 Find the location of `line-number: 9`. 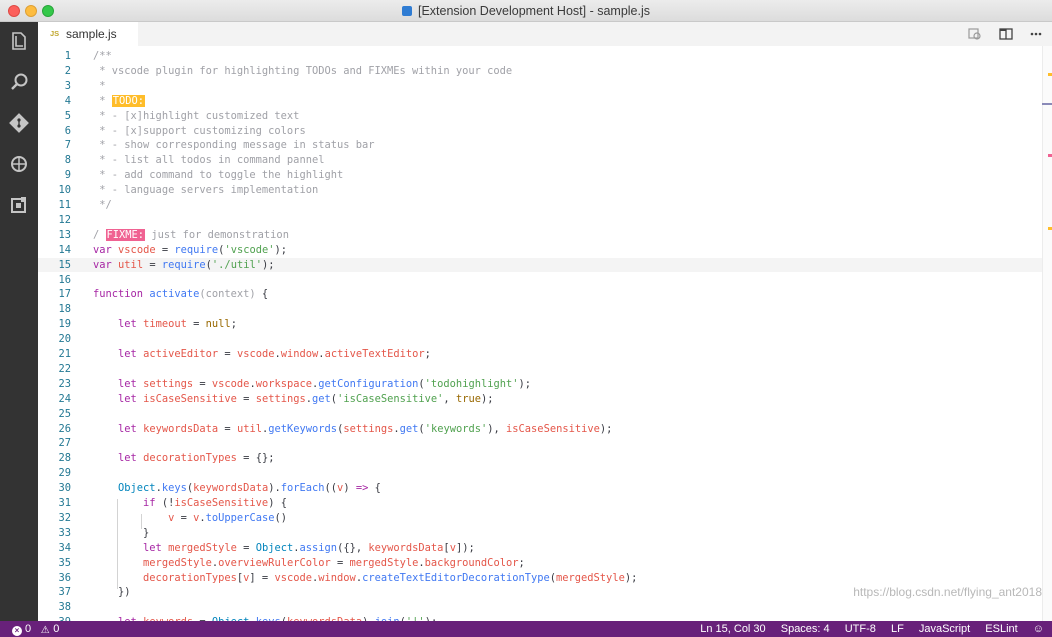

line-number: 9 is located at coordinates (67, 175).